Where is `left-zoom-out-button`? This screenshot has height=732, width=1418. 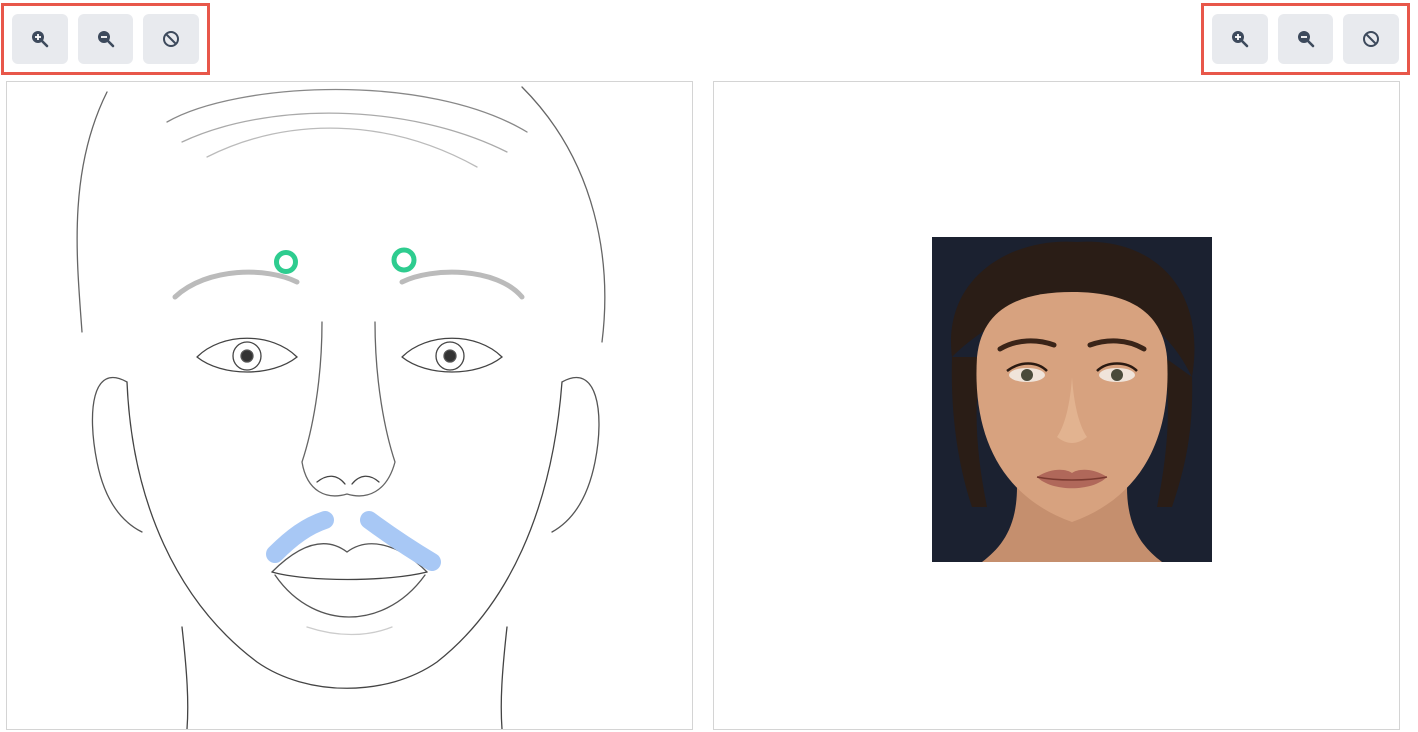 left-zoom-out-button is located at coordinates (105, 39).